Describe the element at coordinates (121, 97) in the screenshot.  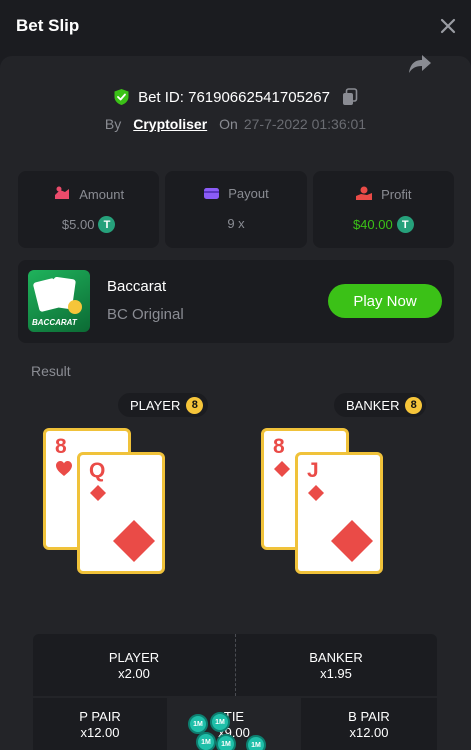
I see `verified-shield-icon` at that location.